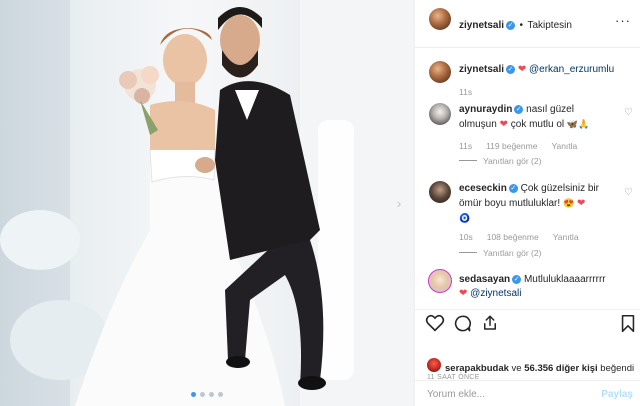  Describe the element at coordinates (549, 25) in the screenshot. I see `following-status: Takiptesin` at that location.